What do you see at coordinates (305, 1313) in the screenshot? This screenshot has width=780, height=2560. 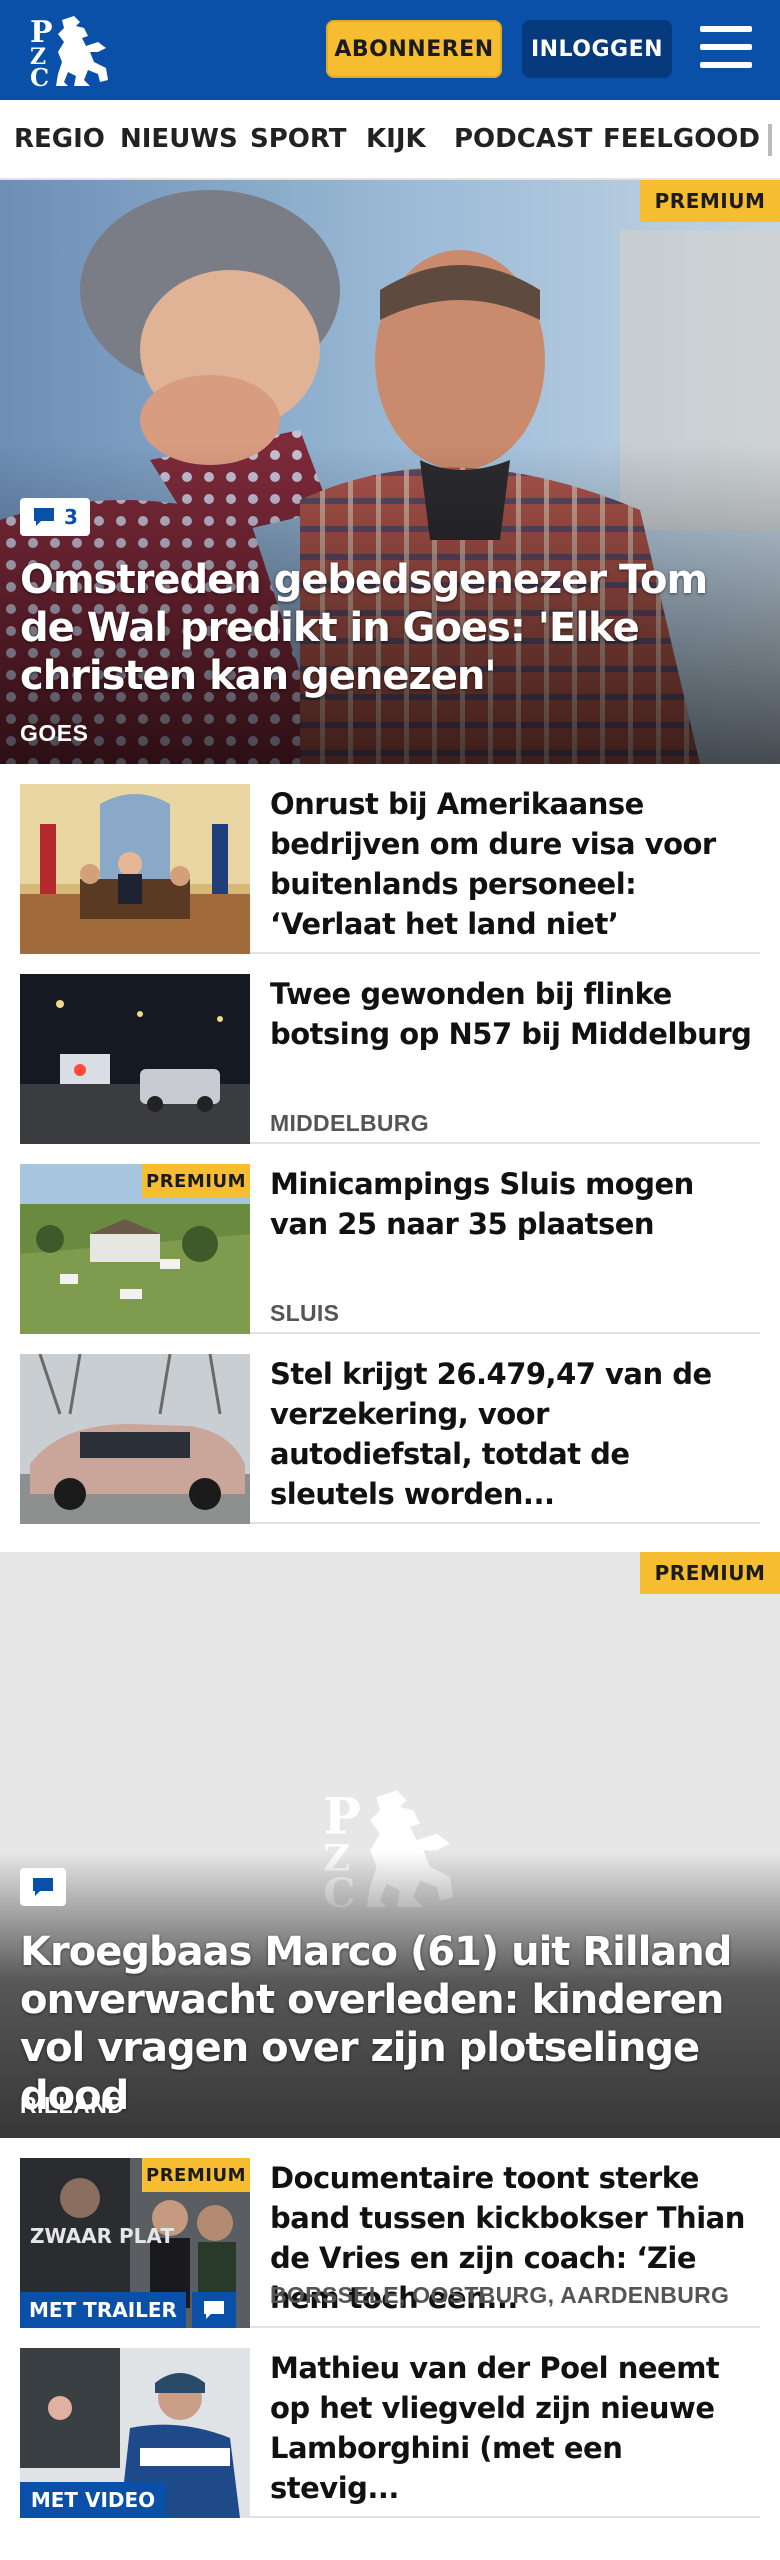 I see `article-location: SLUIS` at bounding box center [305, 1313].